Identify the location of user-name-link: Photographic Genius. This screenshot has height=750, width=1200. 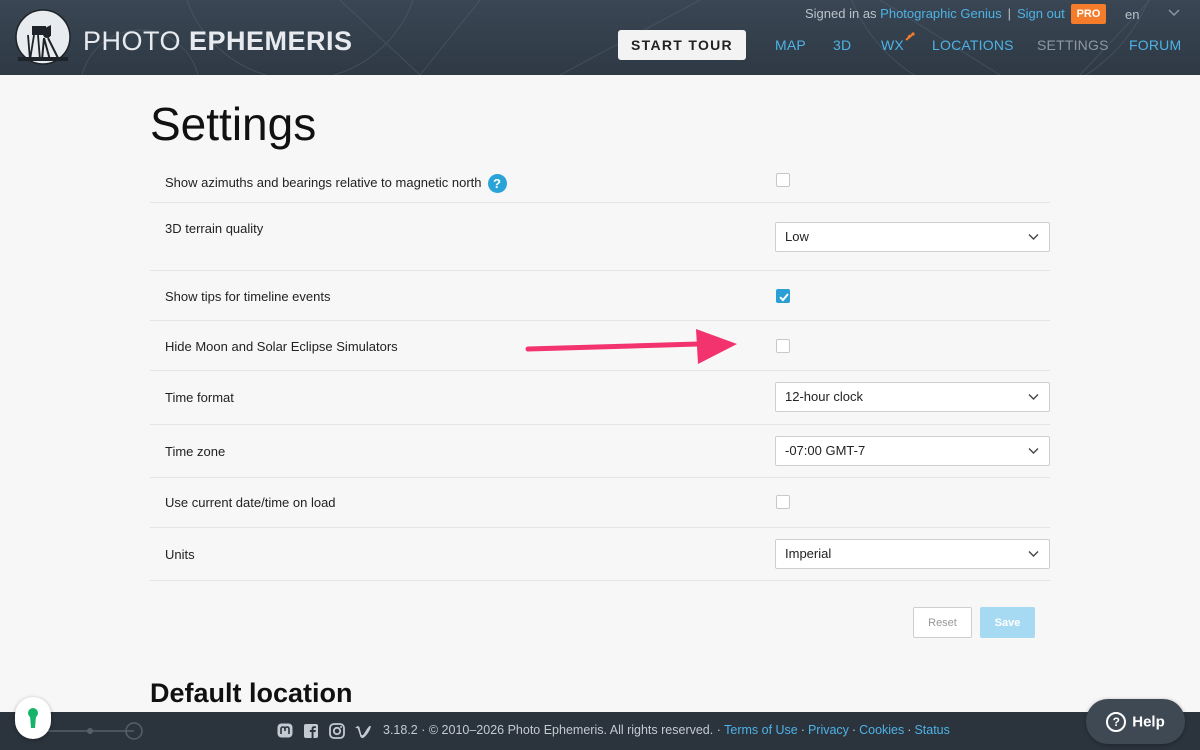
(940, 13).